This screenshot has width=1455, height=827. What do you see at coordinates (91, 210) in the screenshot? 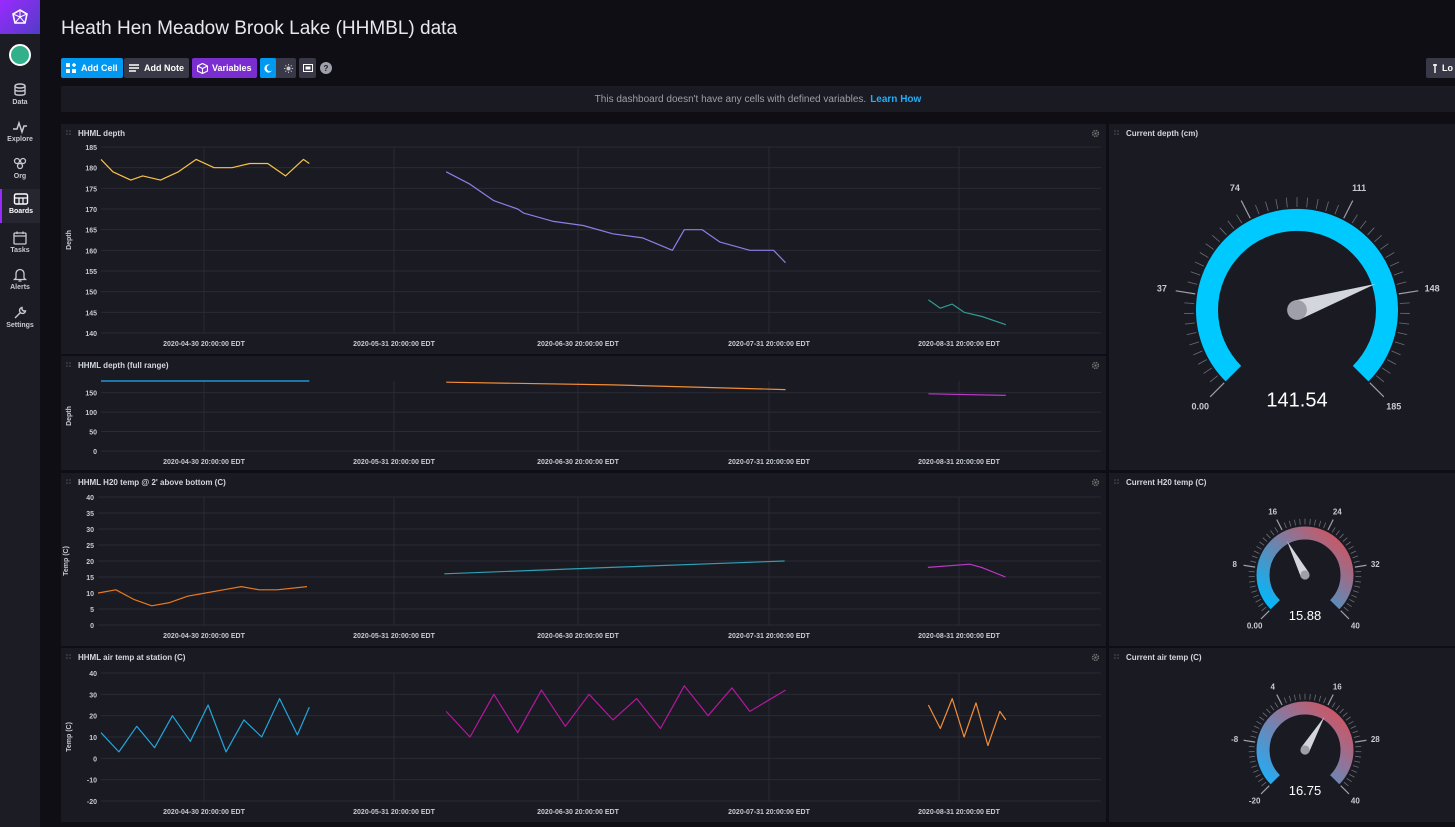
I see `y-tick-label: 170` at bounding box center [91, 210].